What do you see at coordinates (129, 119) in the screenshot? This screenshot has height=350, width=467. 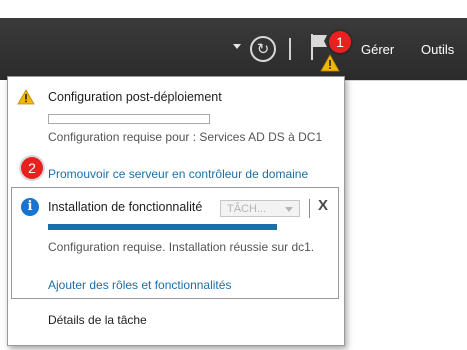 I see `post-deploy-progress-bar` at bounding box center [129, 119].